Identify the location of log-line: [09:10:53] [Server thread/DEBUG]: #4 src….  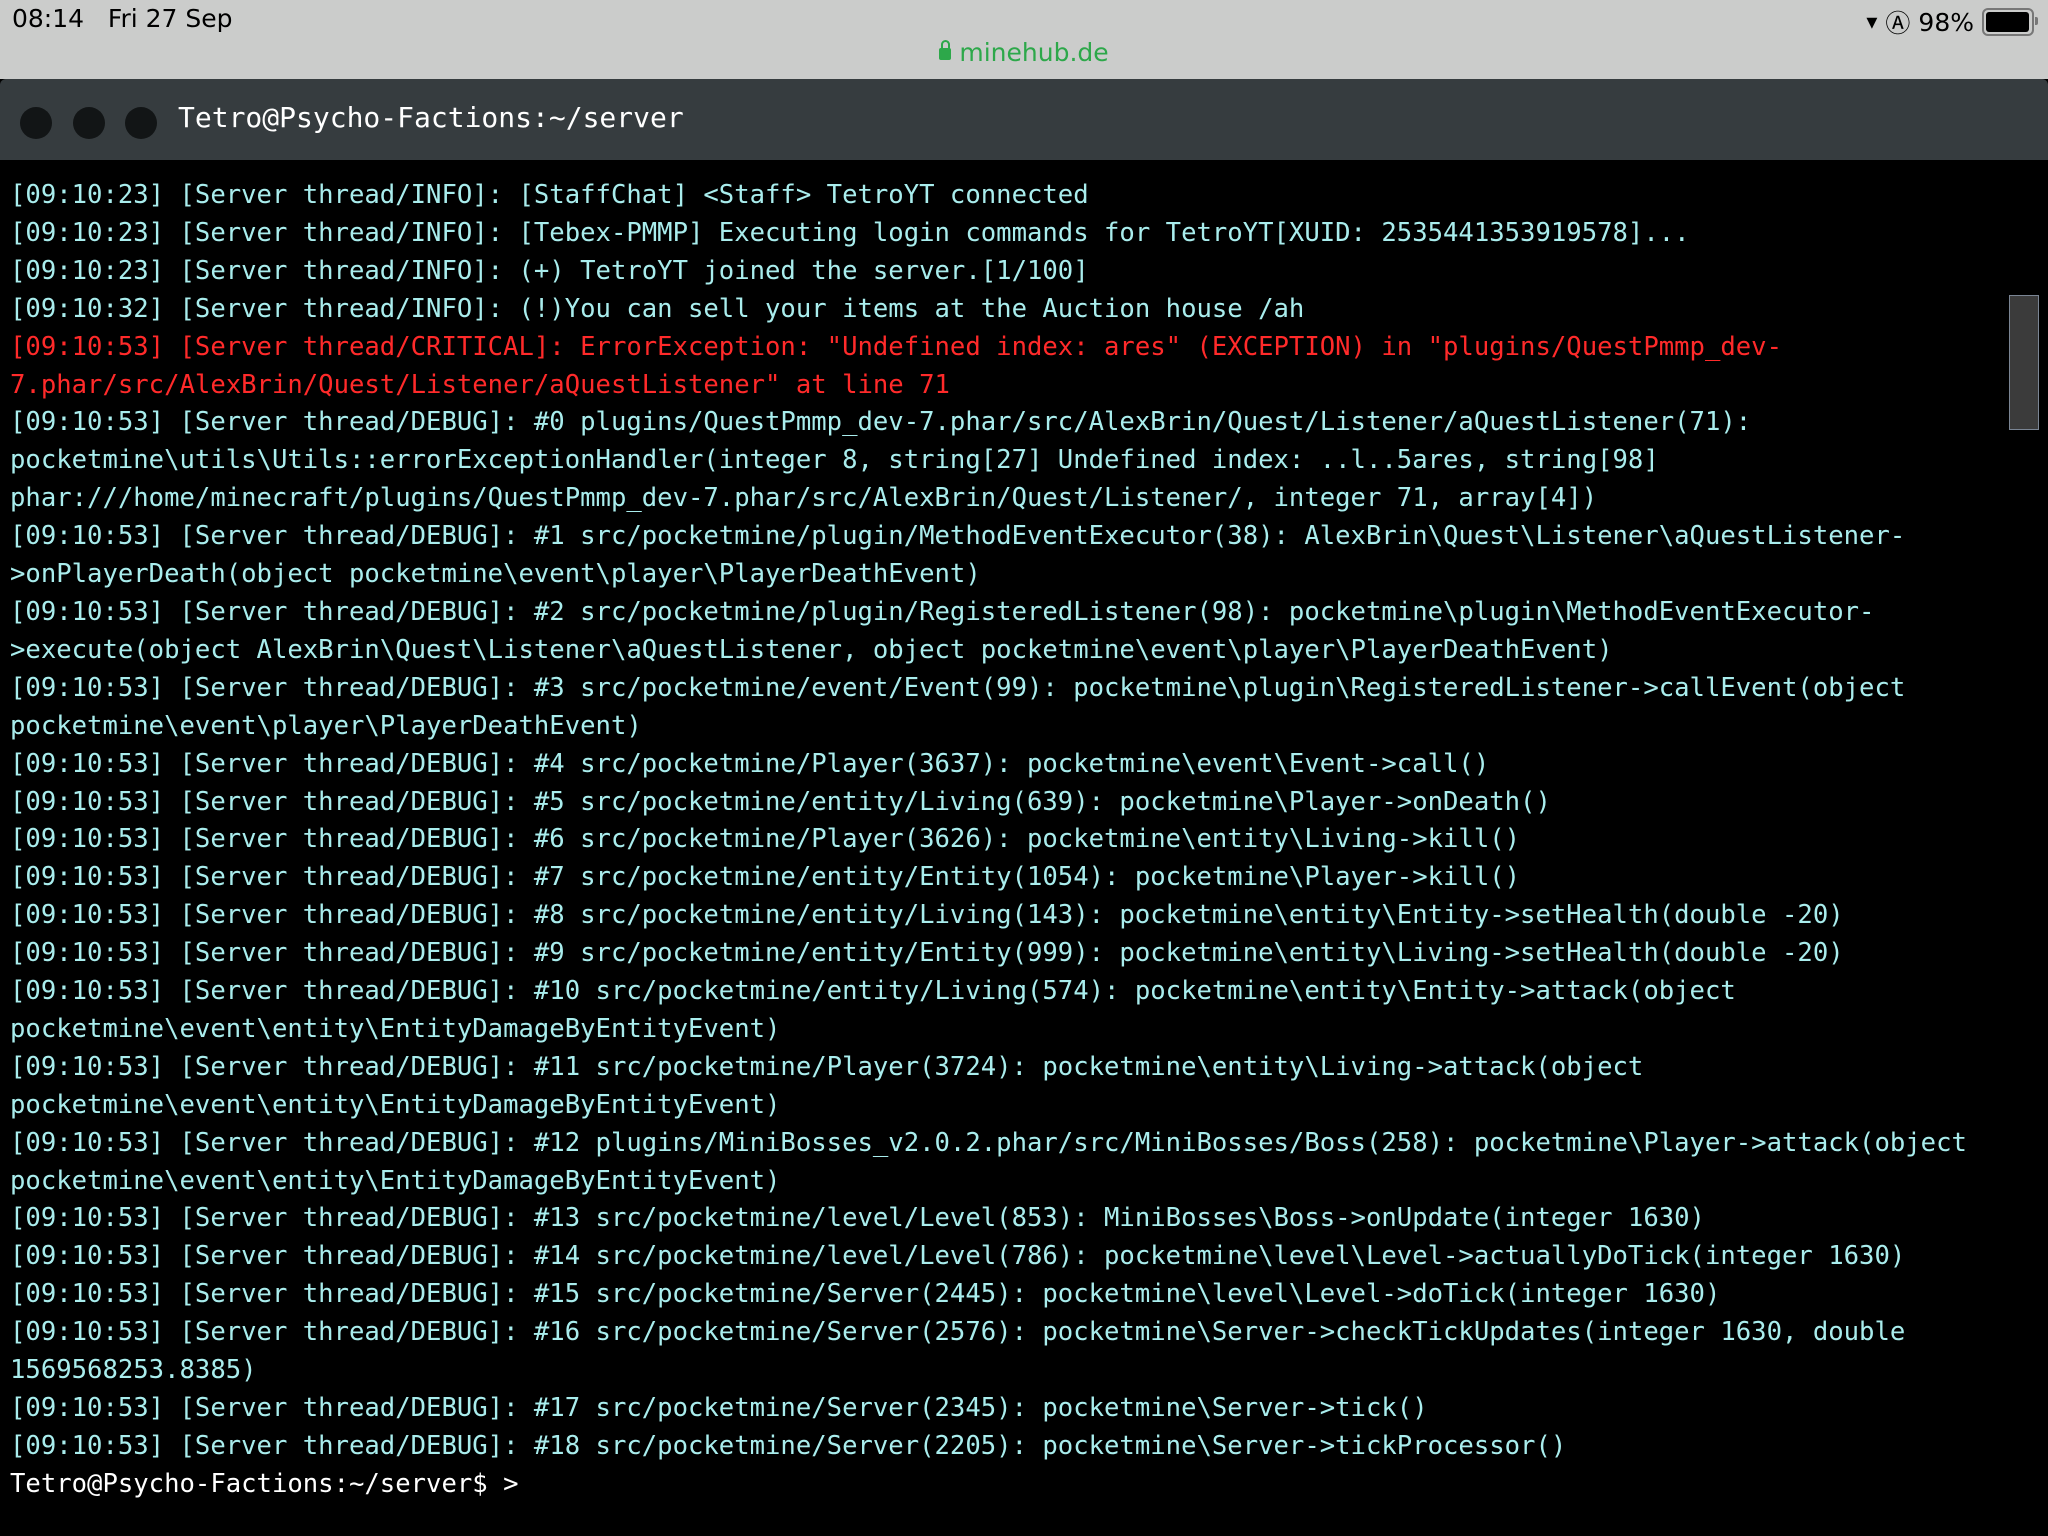
(750, 763).